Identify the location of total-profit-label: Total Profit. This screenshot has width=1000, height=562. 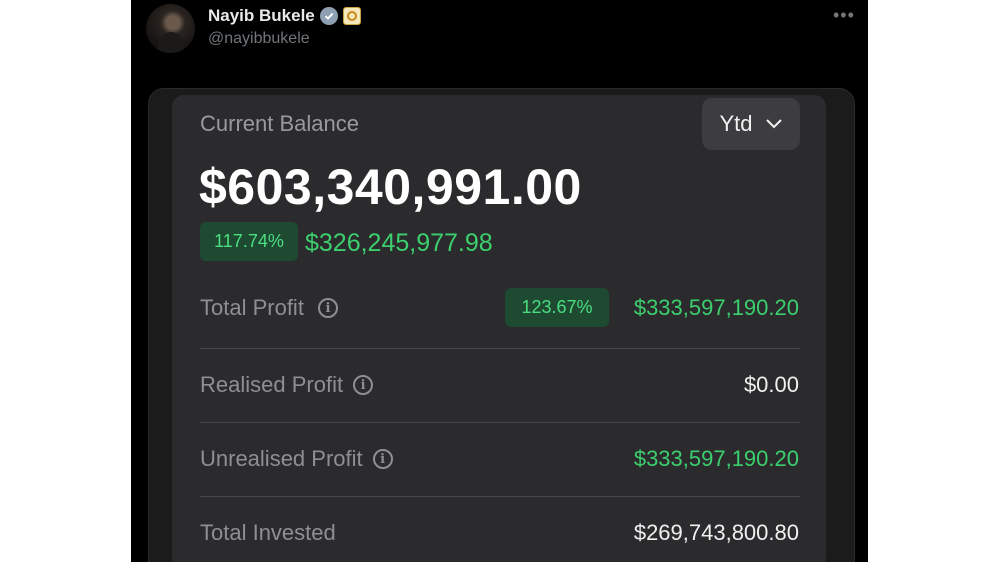
(252, 307).